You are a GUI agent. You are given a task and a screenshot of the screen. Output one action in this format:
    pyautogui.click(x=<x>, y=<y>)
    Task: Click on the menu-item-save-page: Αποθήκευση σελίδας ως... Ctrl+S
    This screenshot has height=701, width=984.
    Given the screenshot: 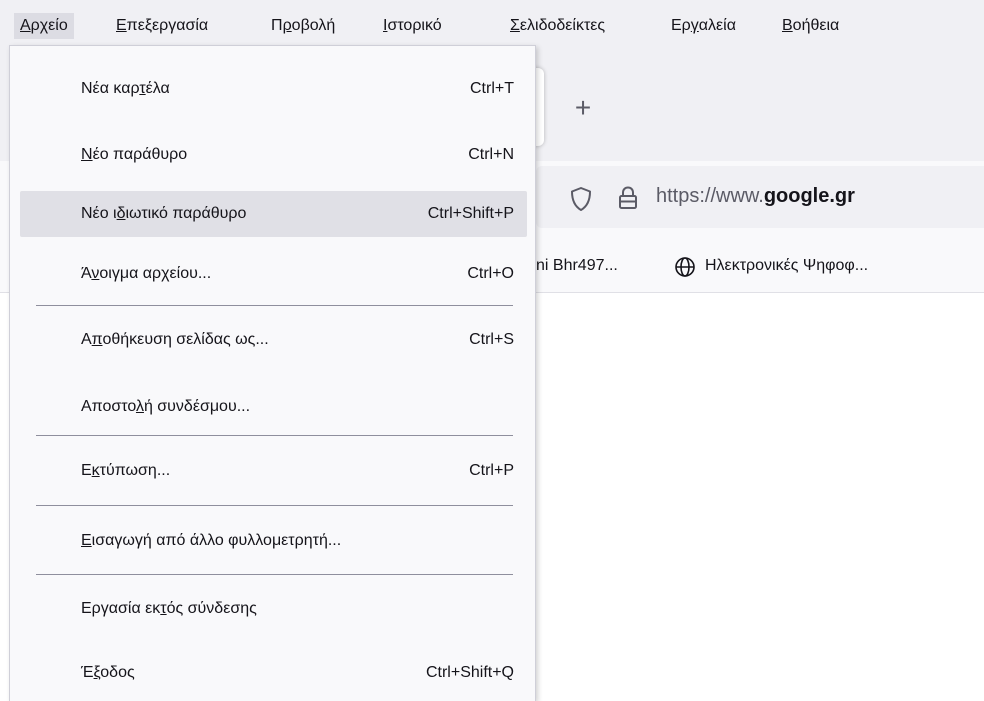 What is the action you would take?
    pyautogui.click(x=273, y=340)
    